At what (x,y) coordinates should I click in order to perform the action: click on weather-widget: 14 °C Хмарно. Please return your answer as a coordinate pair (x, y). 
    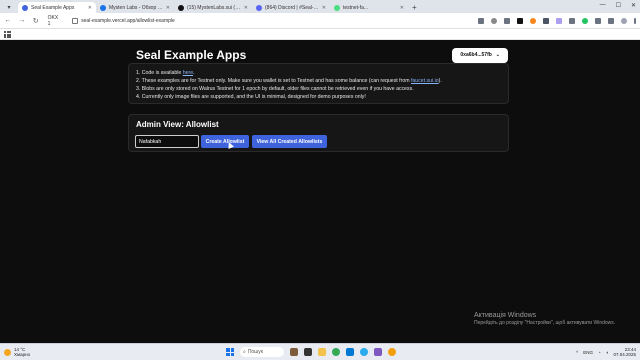
    Looking at the image, I should click on (17, 352).